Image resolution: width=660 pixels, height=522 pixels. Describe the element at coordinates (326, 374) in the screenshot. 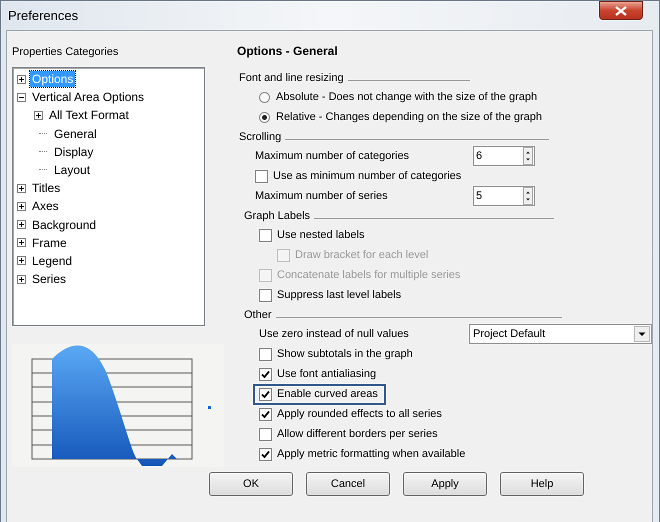

I see `option-label: Use font antialiasing` at that location.